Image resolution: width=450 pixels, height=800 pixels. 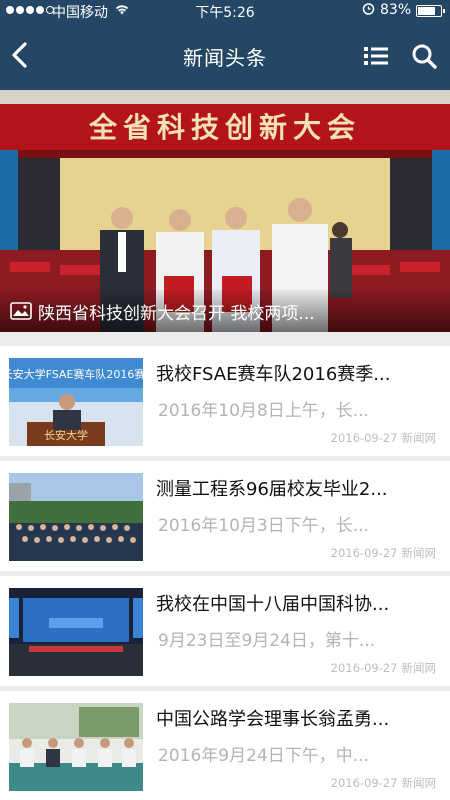 I want to click on image-icon, so click(x=21, y=311).